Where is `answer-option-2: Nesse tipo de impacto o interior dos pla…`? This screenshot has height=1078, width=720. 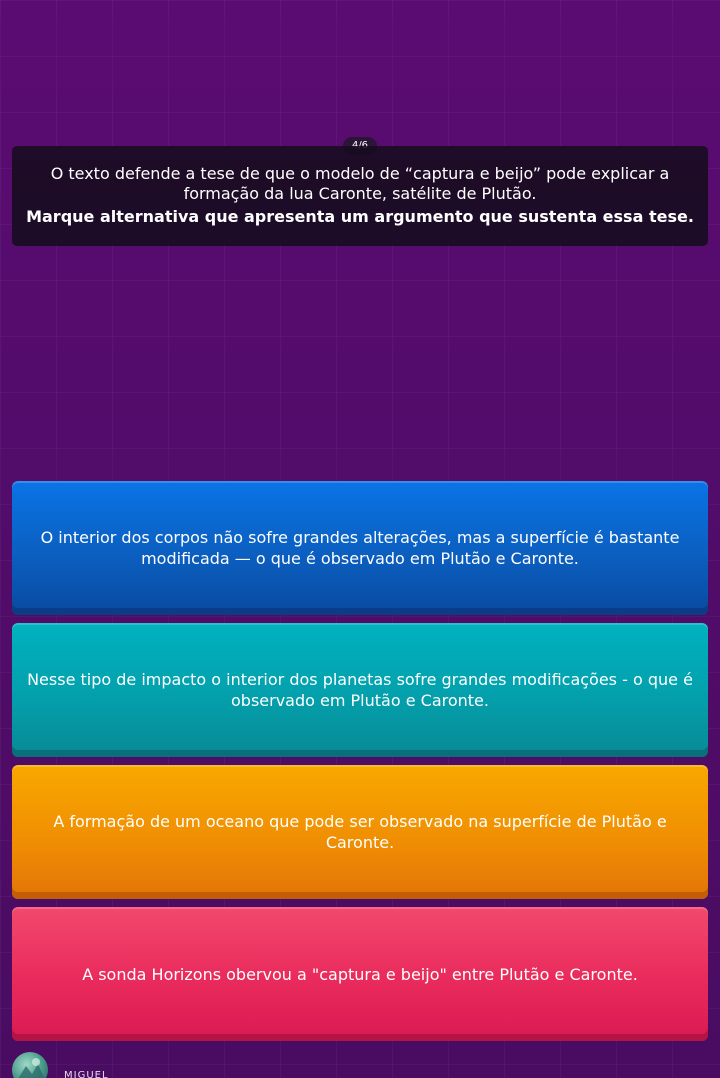 answer-option-2: Nesse tipo de impacto o interior dos pla… is located at coordinates (360, 690).